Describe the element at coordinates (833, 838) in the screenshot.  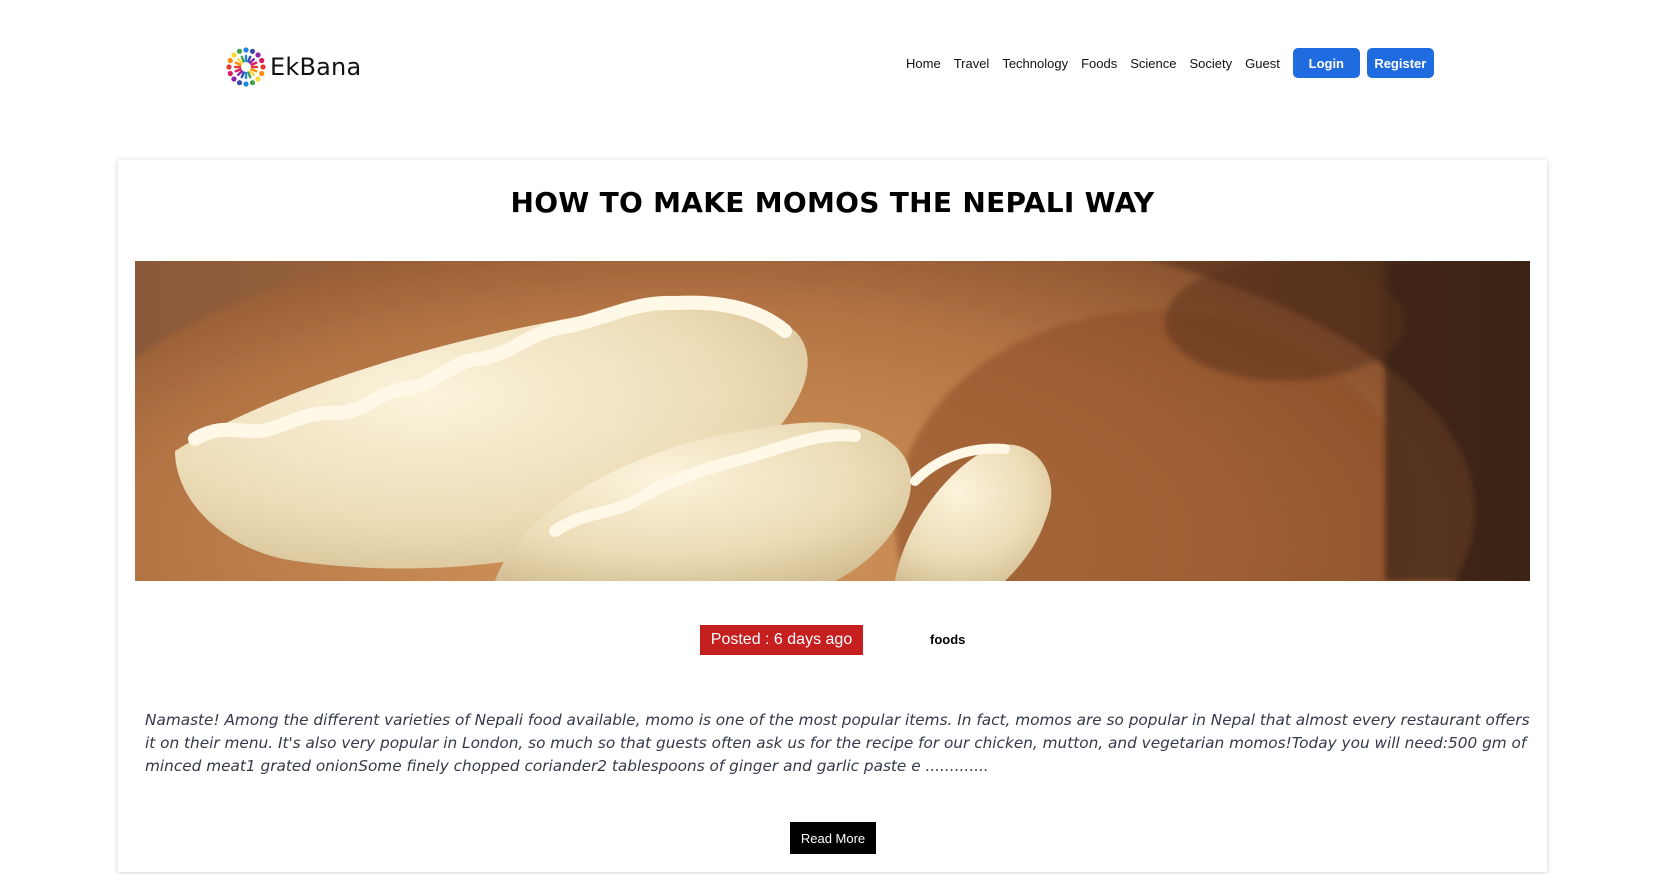
I see `read-more-button: Read More` at that location.